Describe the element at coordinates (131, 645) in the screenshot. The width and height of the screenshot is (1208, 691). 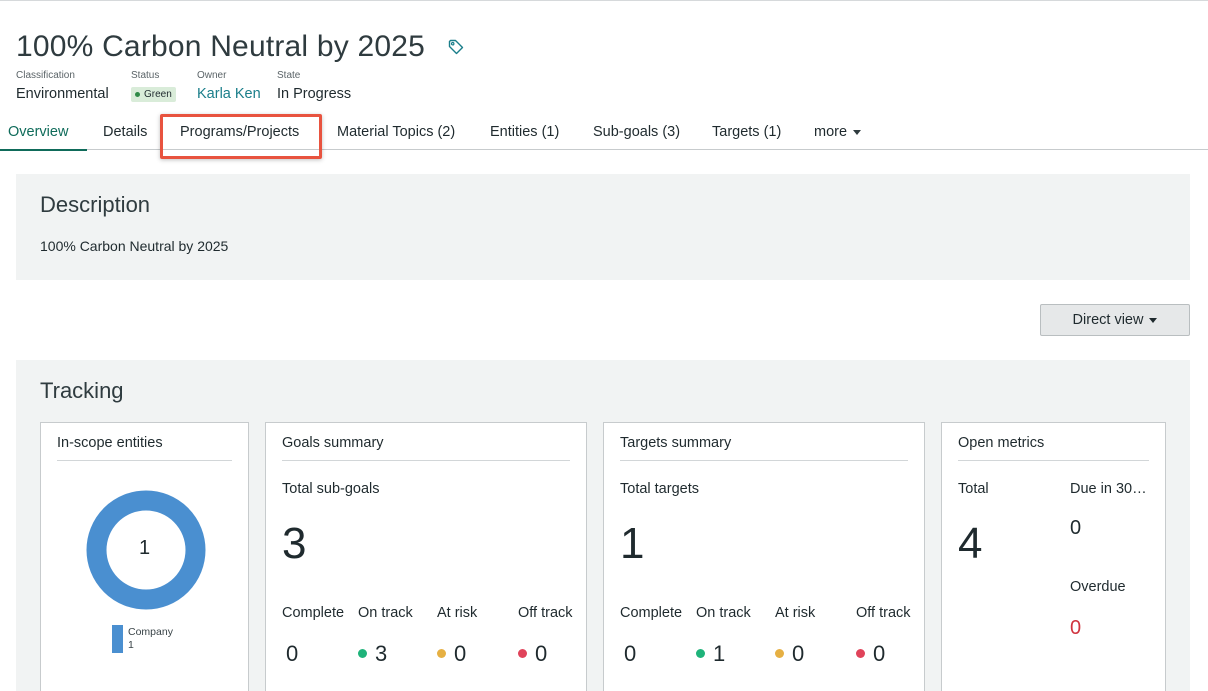
I see `legend-company-value: 1` at that location.